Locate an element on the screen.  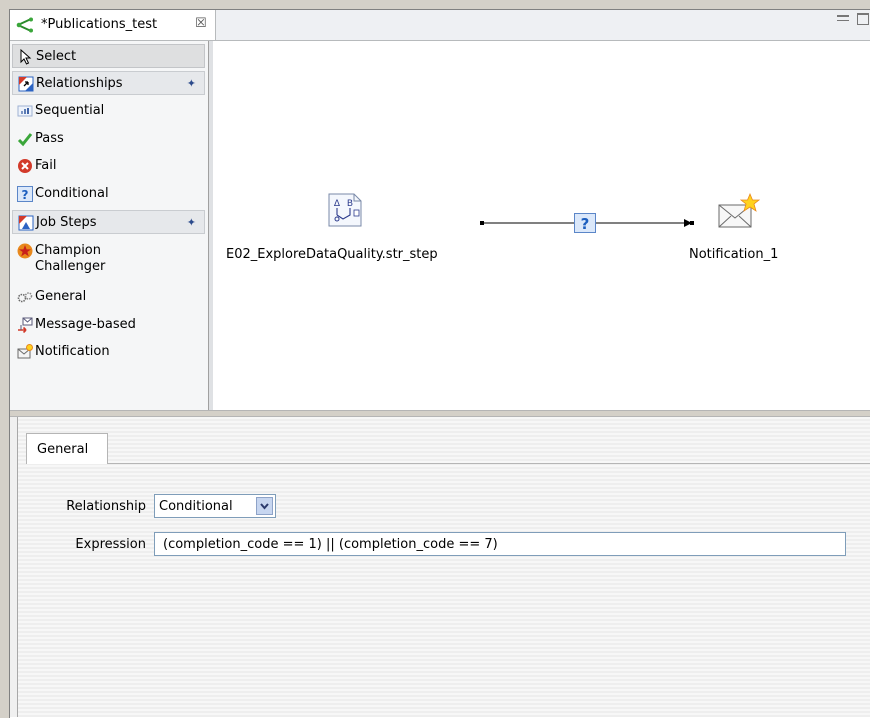
palette-item-general: General is located at coordinates (108, 297).